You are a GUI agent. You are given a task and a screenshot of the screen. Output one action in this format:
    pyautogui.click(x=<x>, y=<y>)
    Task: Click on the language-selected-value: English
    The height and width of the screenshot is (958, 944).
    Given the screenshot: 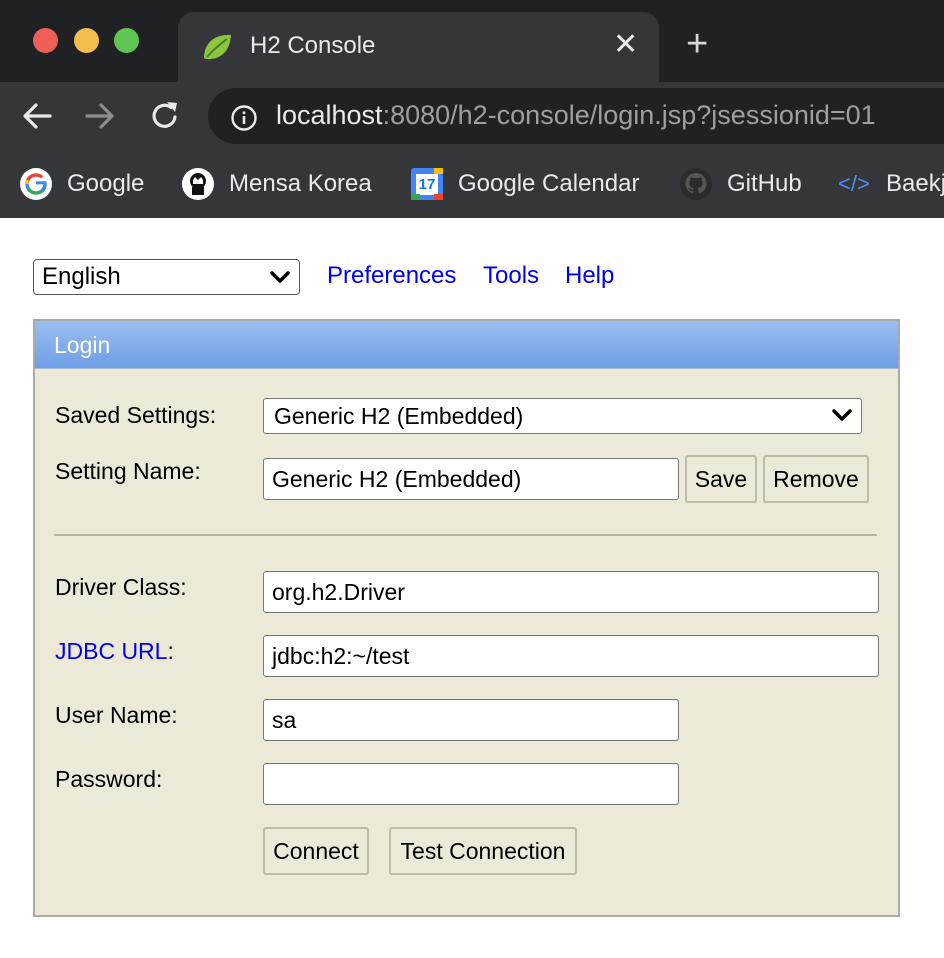 What is the action you would take?
    pyautogui.click(x=81, y=276)
    